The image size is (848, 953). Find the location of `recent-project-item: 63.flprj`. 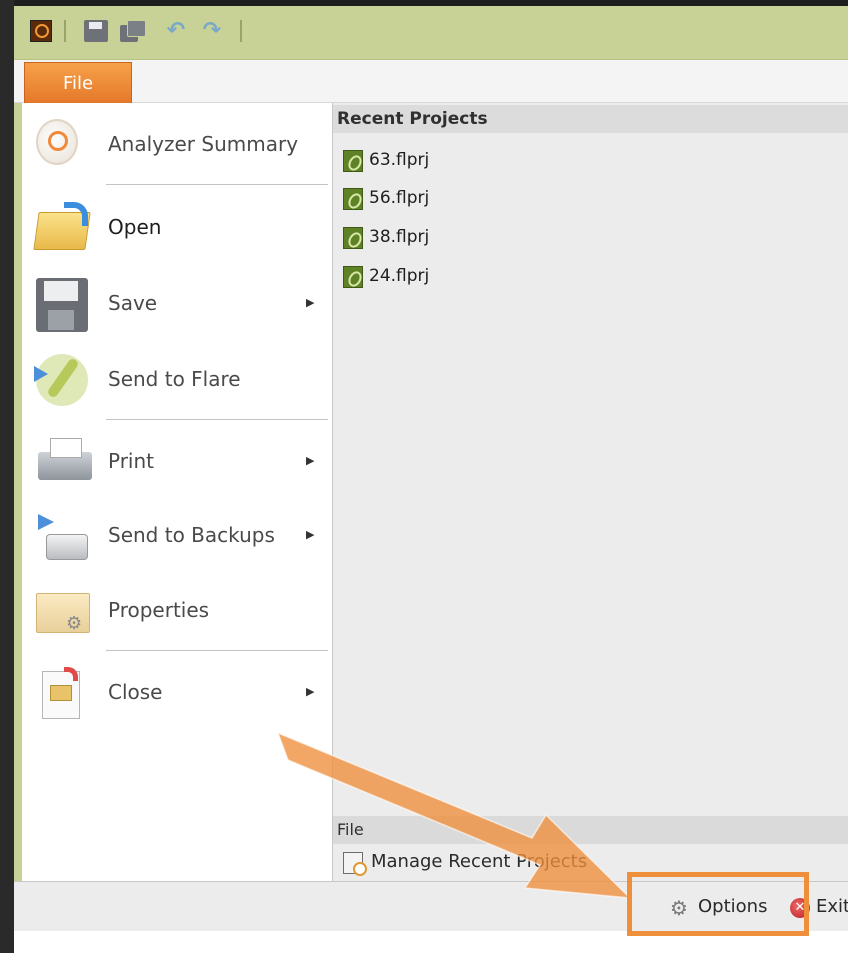

recent-project-item: 63.flprj is located at coordinates (443, 160).